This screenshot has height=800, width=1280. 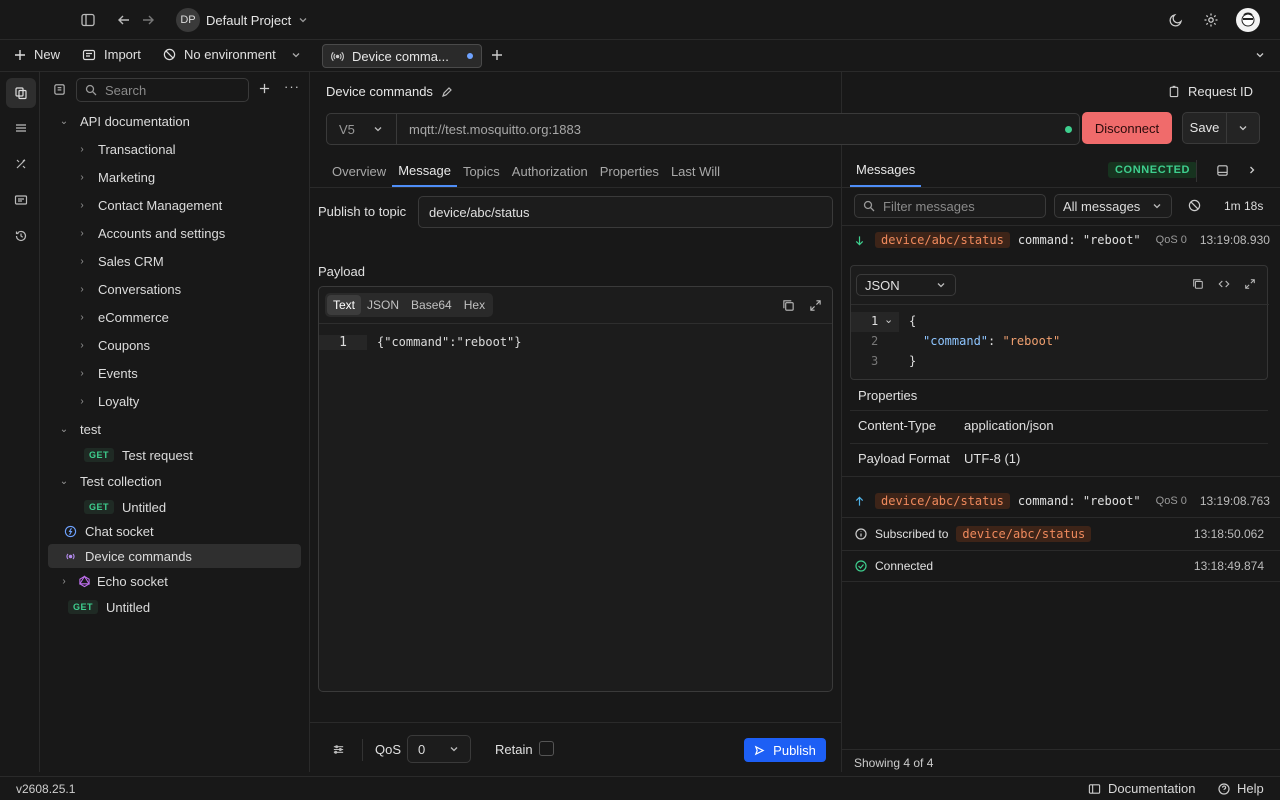 I want to click on folder-label: Conversations, so click(x=140, y=289).